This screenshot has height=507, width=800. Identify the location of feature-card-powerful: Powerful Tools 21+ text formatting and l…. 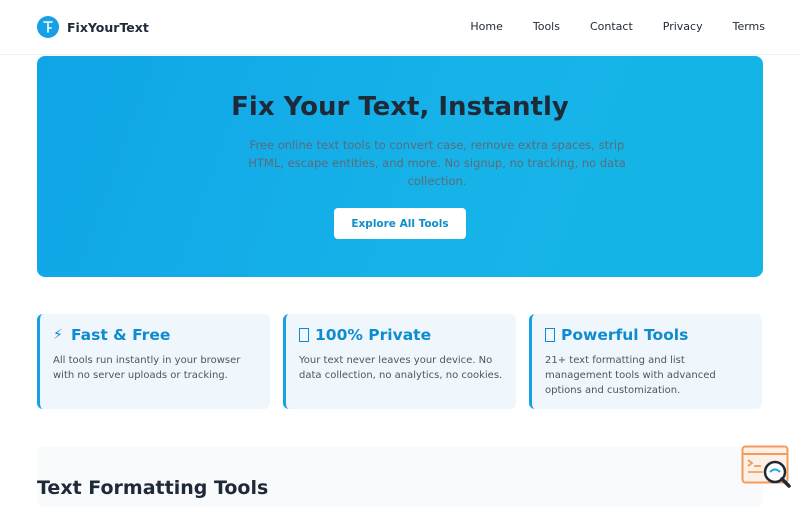
(645, 361).